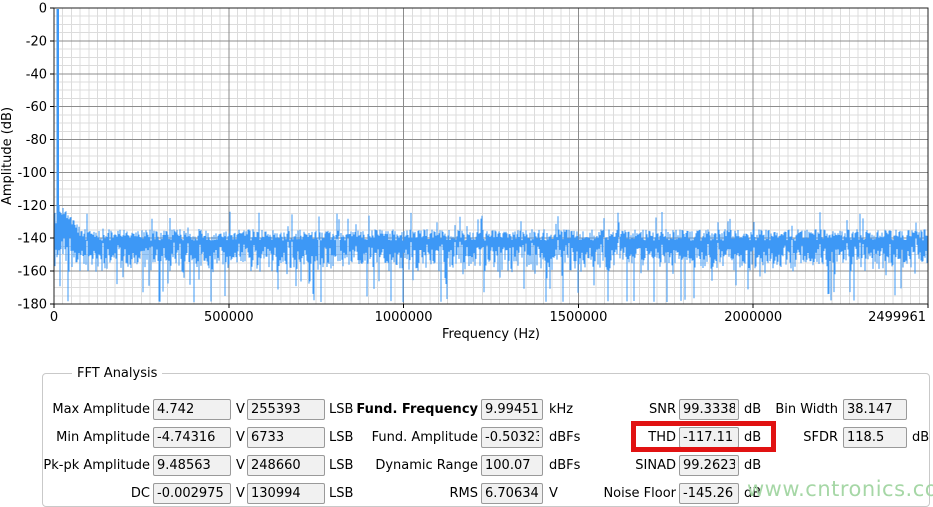 The height and width of the screenshot is (507, 933). I want to click on fund-amplitude-label: Fund. Amplitude, so click(424, 437).